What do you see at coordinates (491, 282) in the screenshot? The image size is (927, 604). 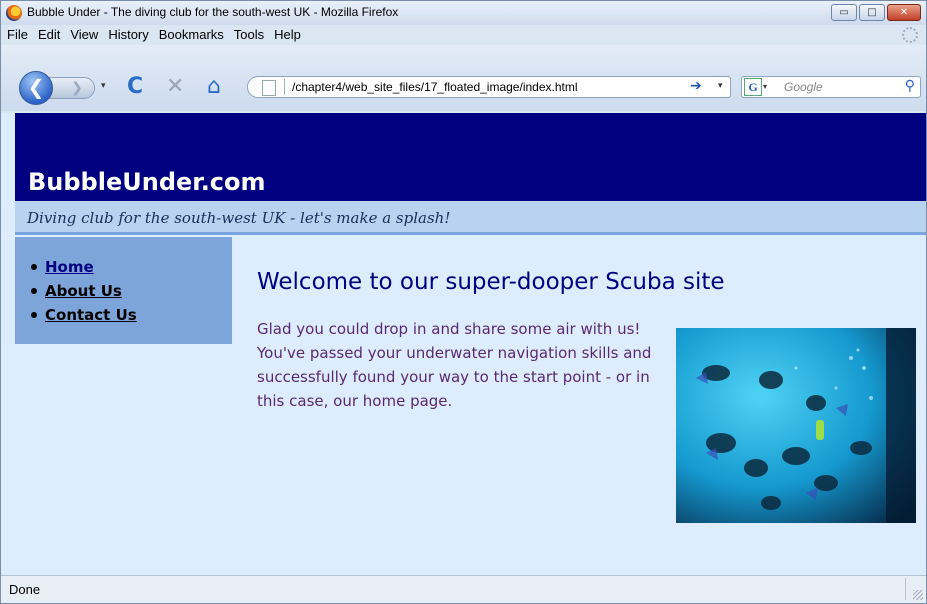 I see `page-heading: Welcome to our super-dooper Scuba site` at bounding box center [491, 282].